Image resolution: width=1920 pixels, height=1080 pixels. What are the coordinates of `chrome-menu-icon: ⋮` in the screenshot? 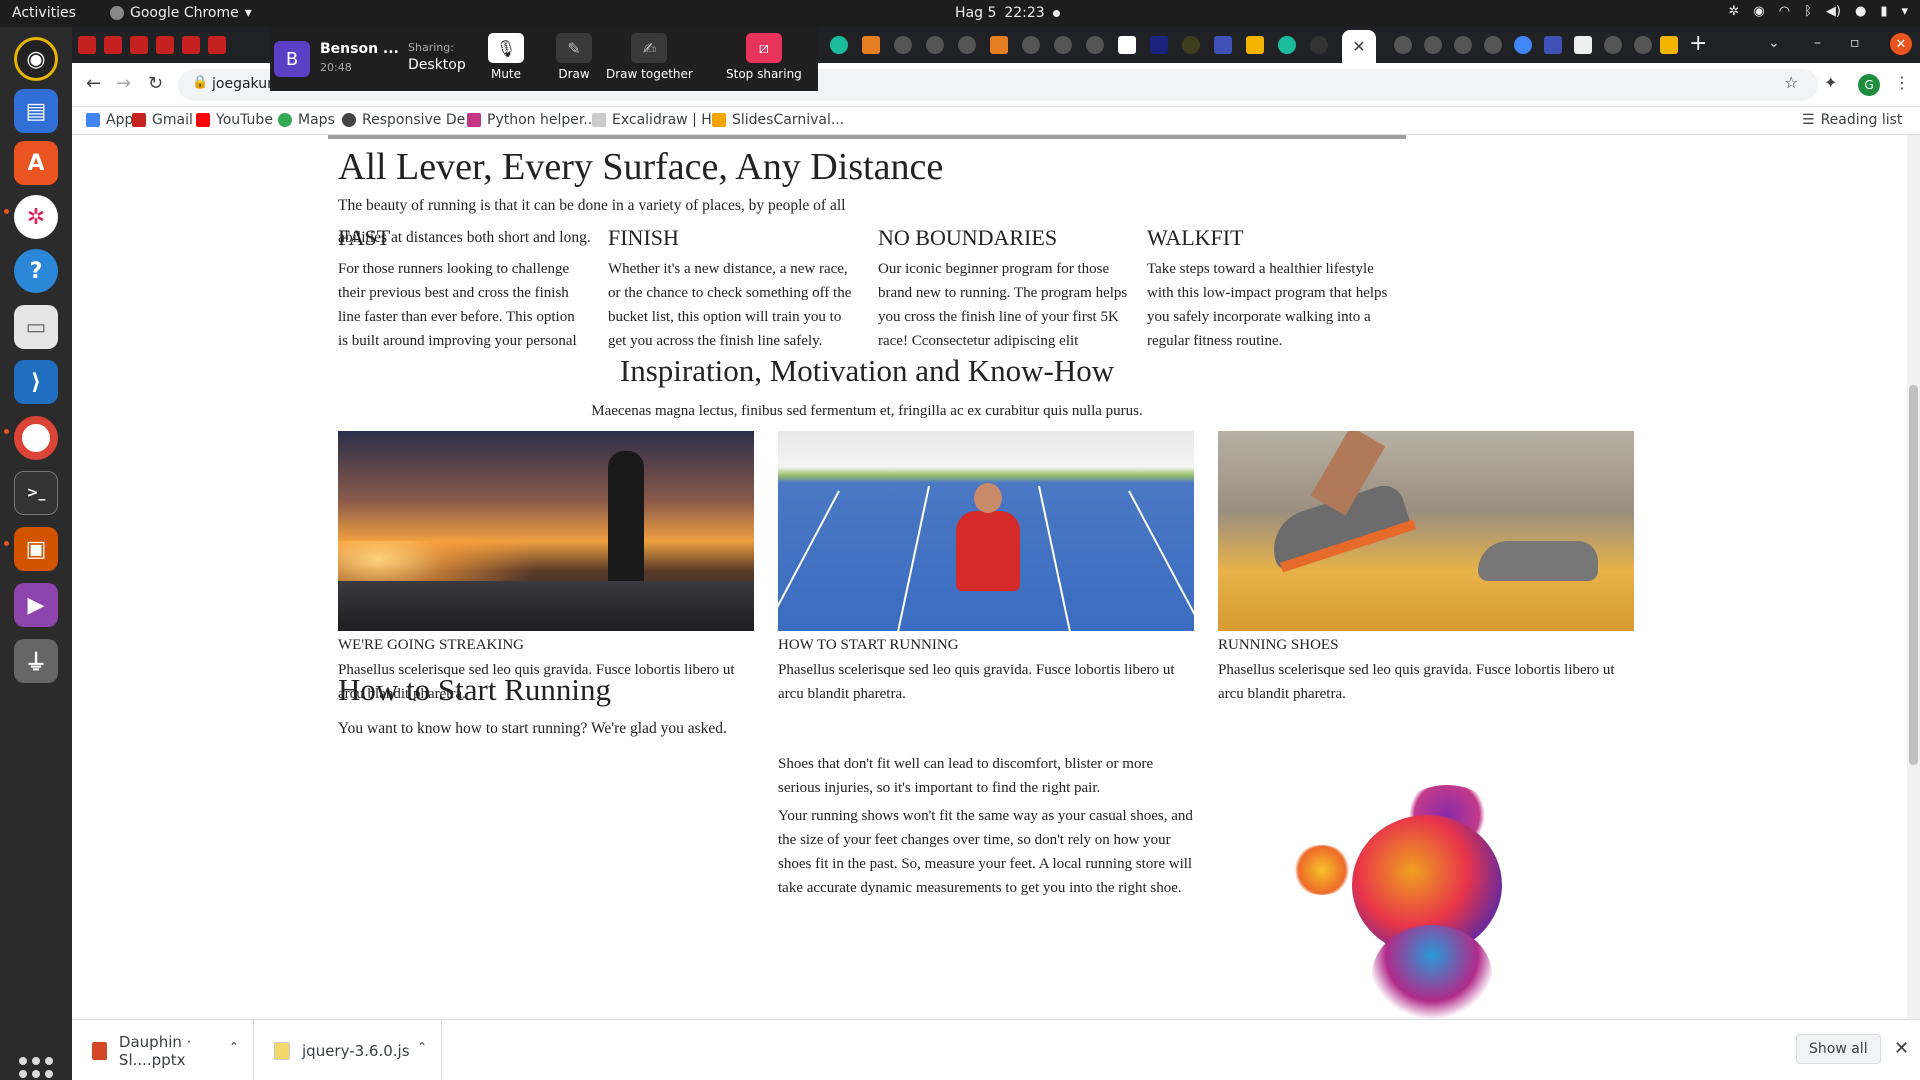 It's located at (1902, 82).